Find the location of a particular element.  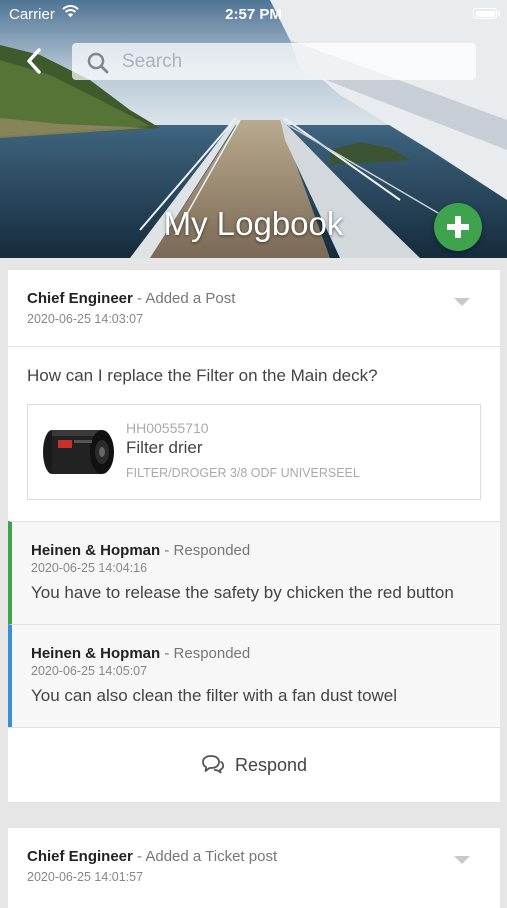

response-timestamp: 2020-06-25 14:05:07 is located at coordinates (89, 671).